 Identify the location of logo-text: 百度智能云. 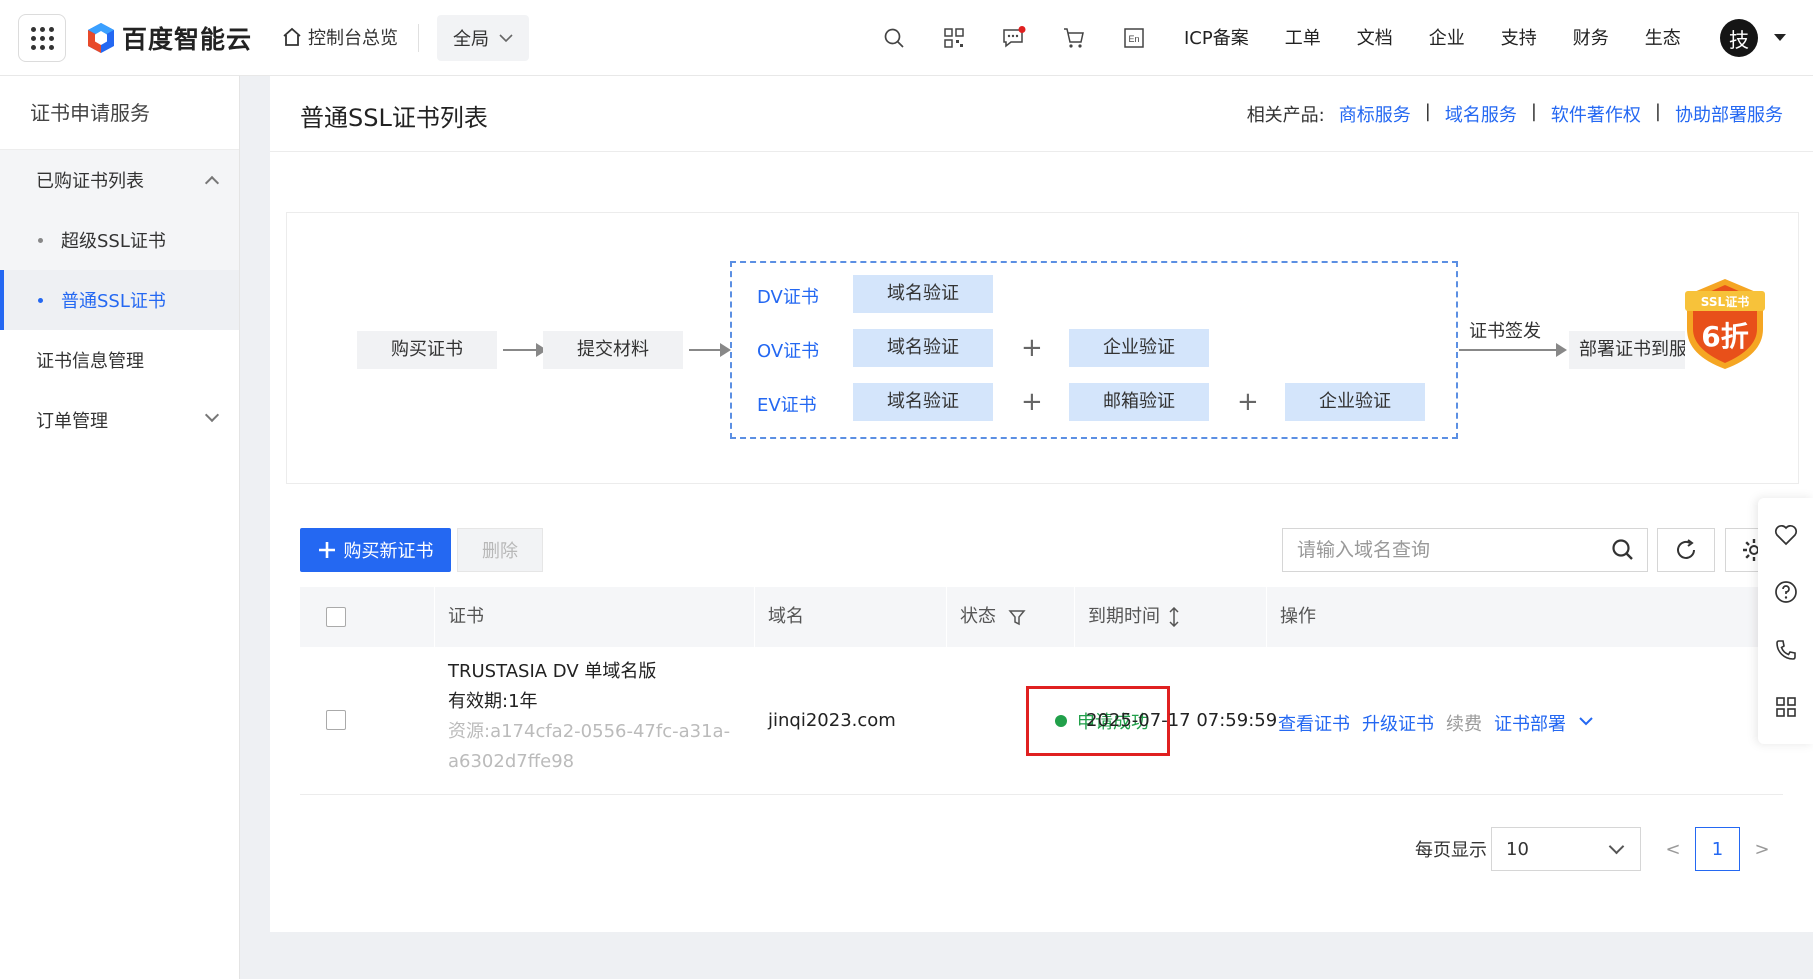
(187, 39).